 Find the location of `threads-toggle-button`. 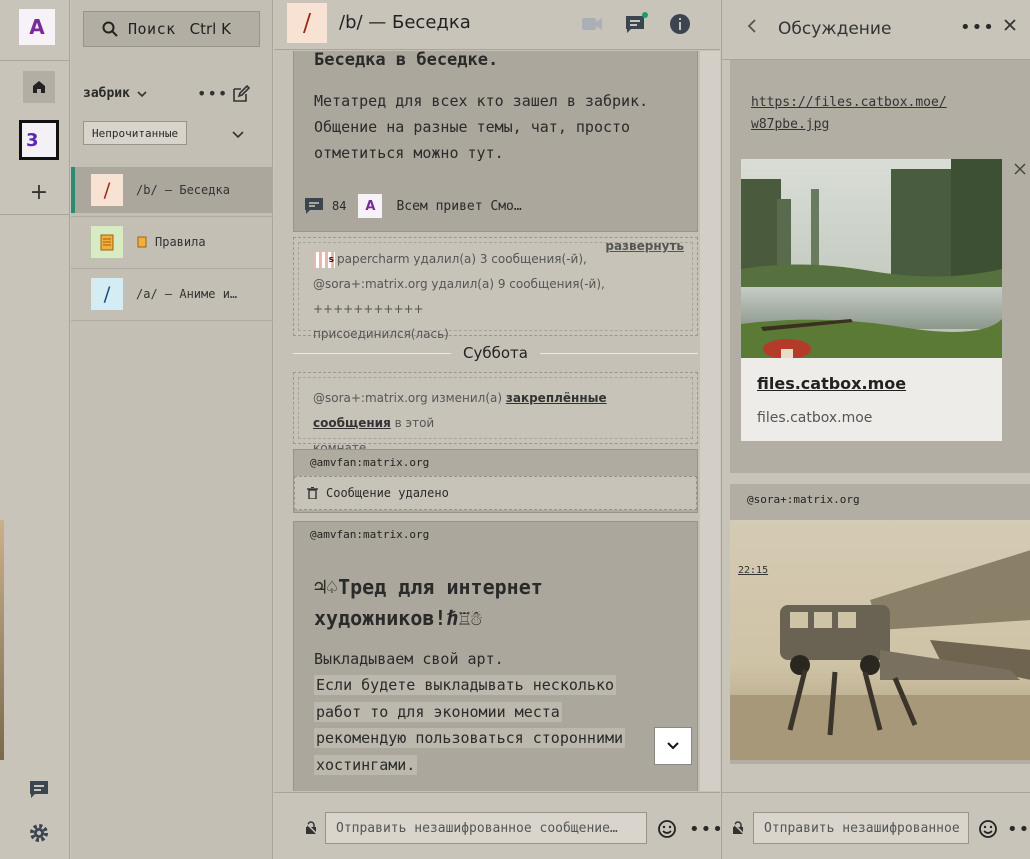

threads-toggle-button is located at coordinates (636, 24).